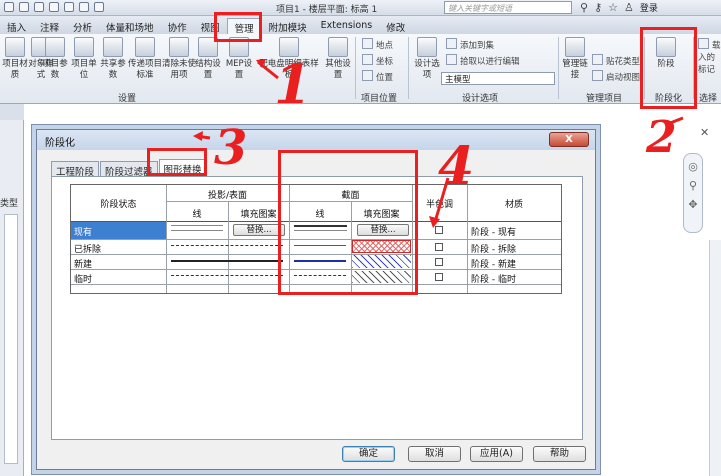 This screenshot has height=476, width=721. Describe the element at coordinates (379, 99) in the screenshot. I see `group-project-location: 项目位置` at that location.